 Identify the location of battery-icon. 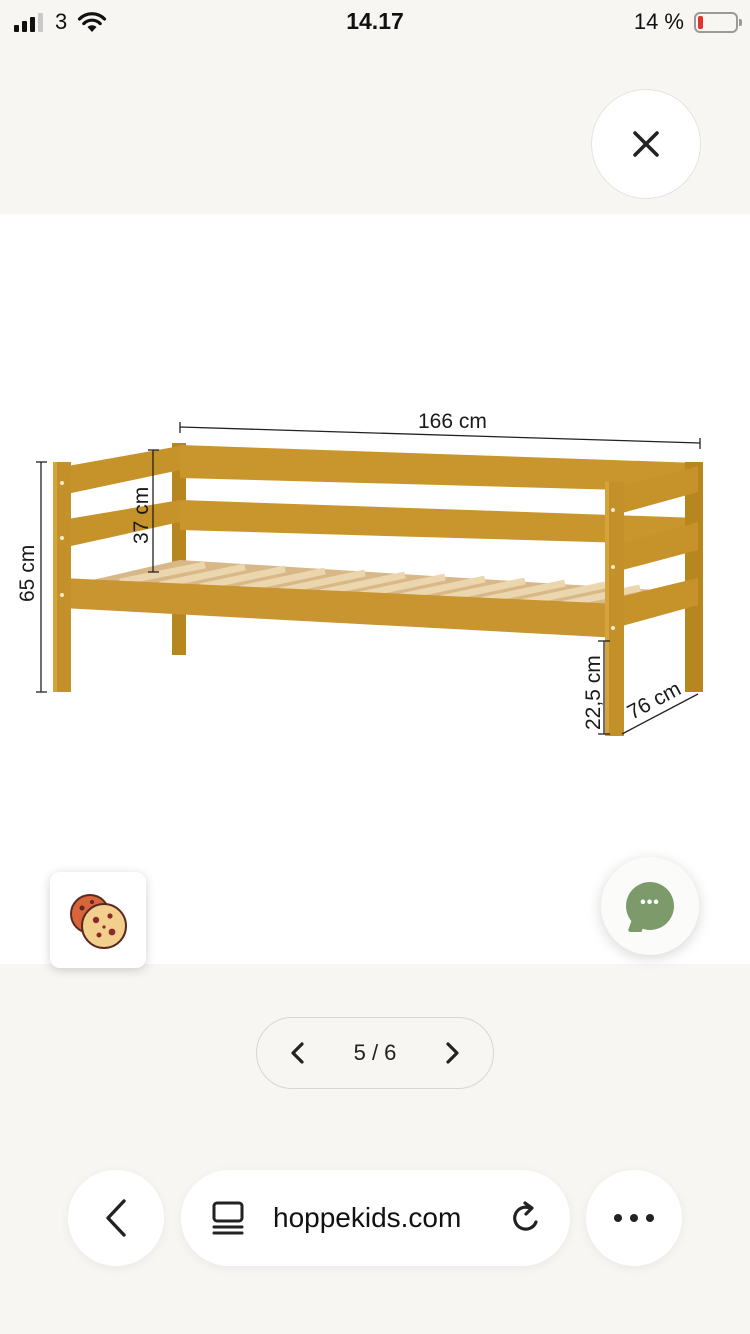
(718, 22).